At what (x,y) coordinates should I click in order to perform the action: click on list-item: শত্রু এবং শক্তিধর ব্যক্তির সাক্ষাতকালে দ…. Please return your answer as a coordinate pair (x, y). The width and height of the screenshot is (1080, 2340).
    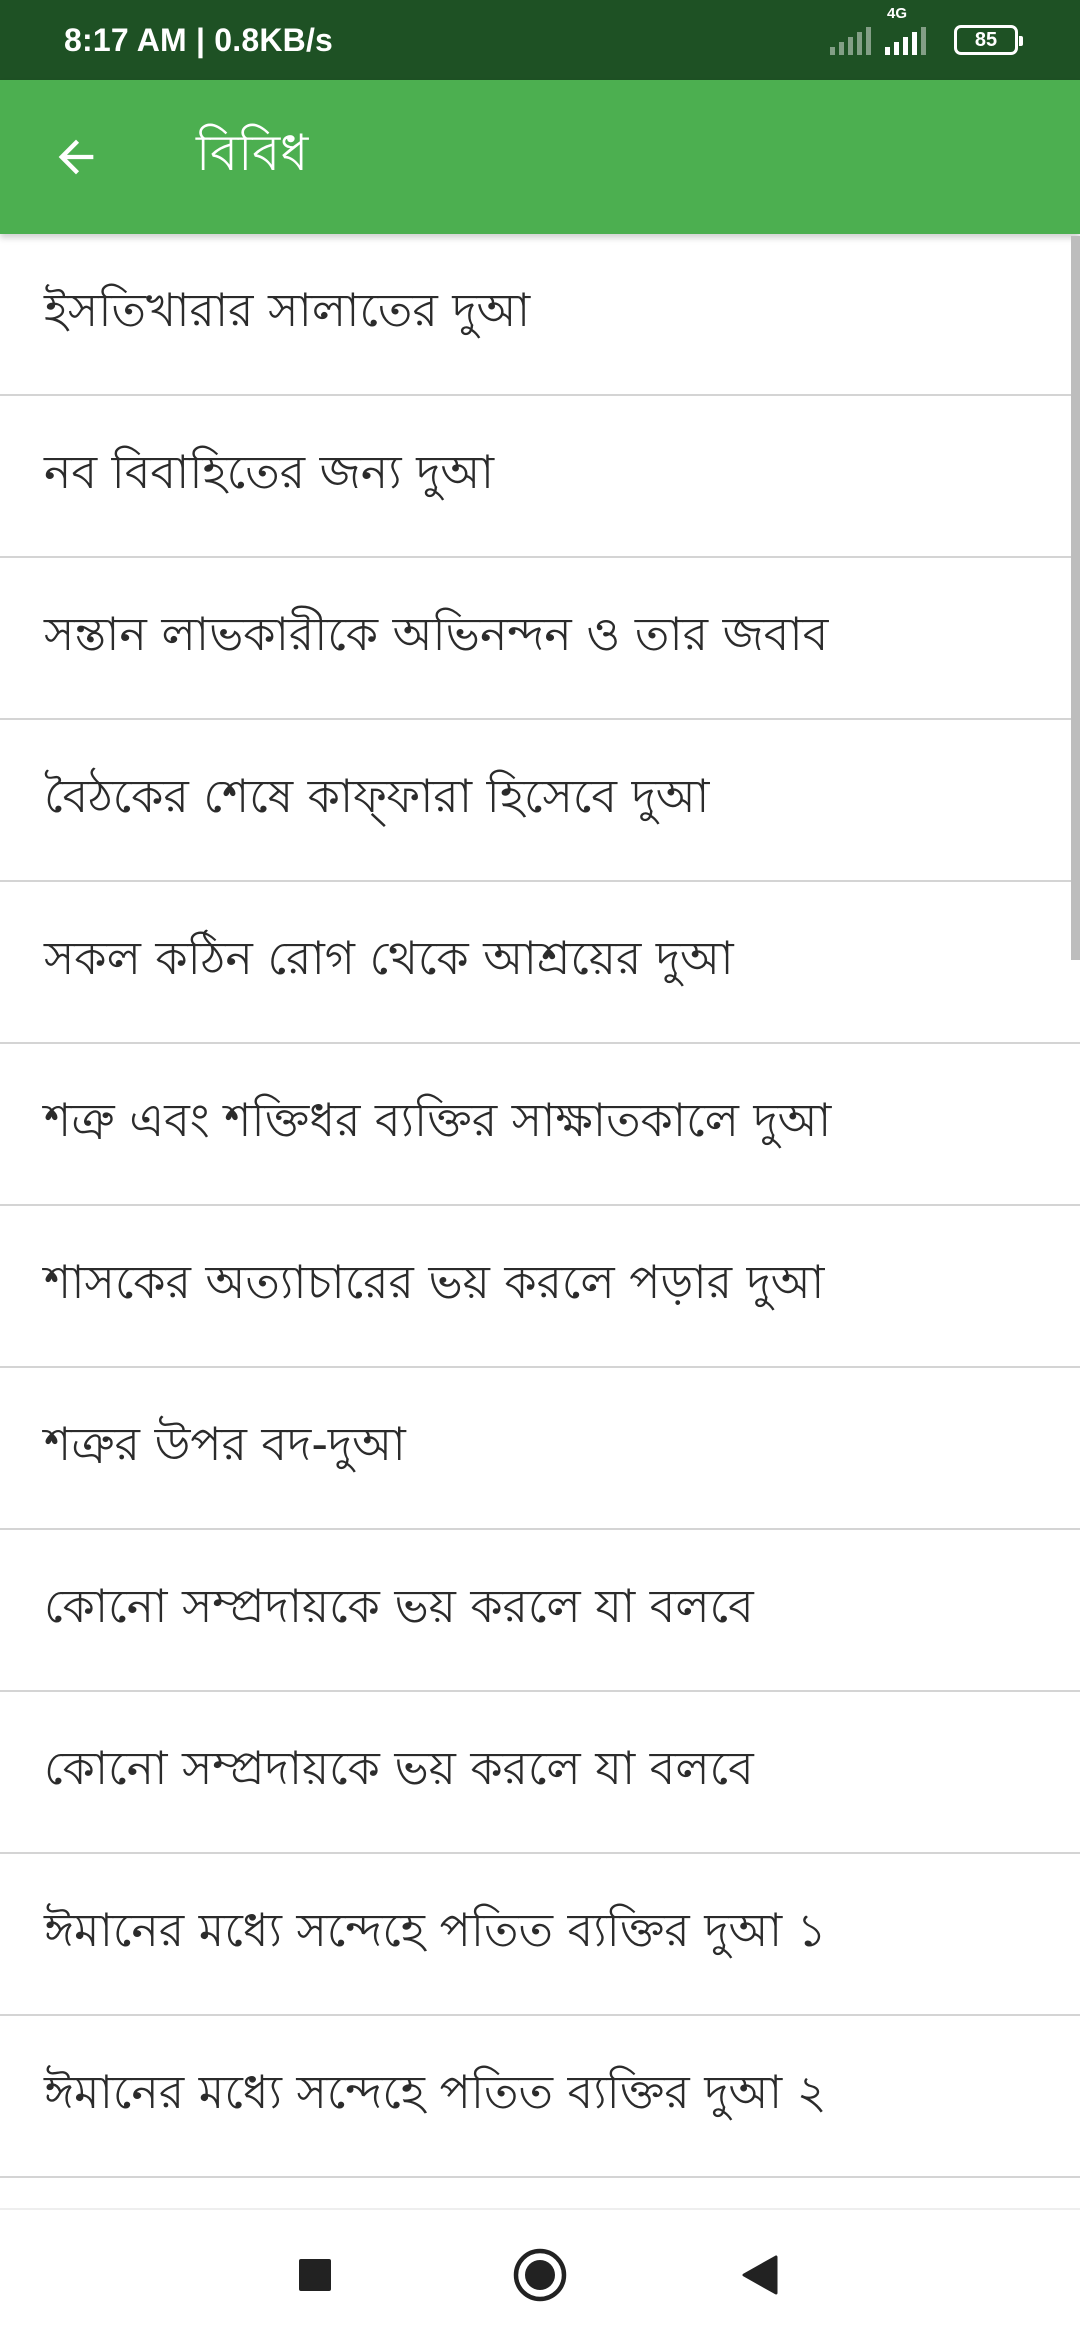
    Looking at the image, I should click on (540, 1125).